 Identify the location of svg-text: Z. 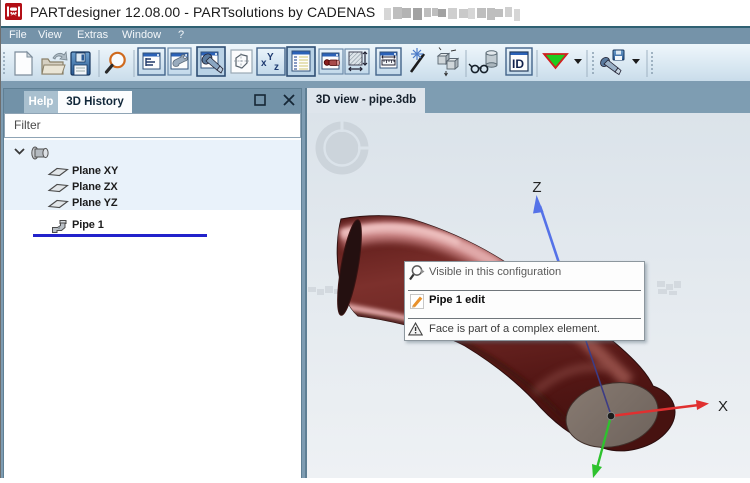
(536, 187).